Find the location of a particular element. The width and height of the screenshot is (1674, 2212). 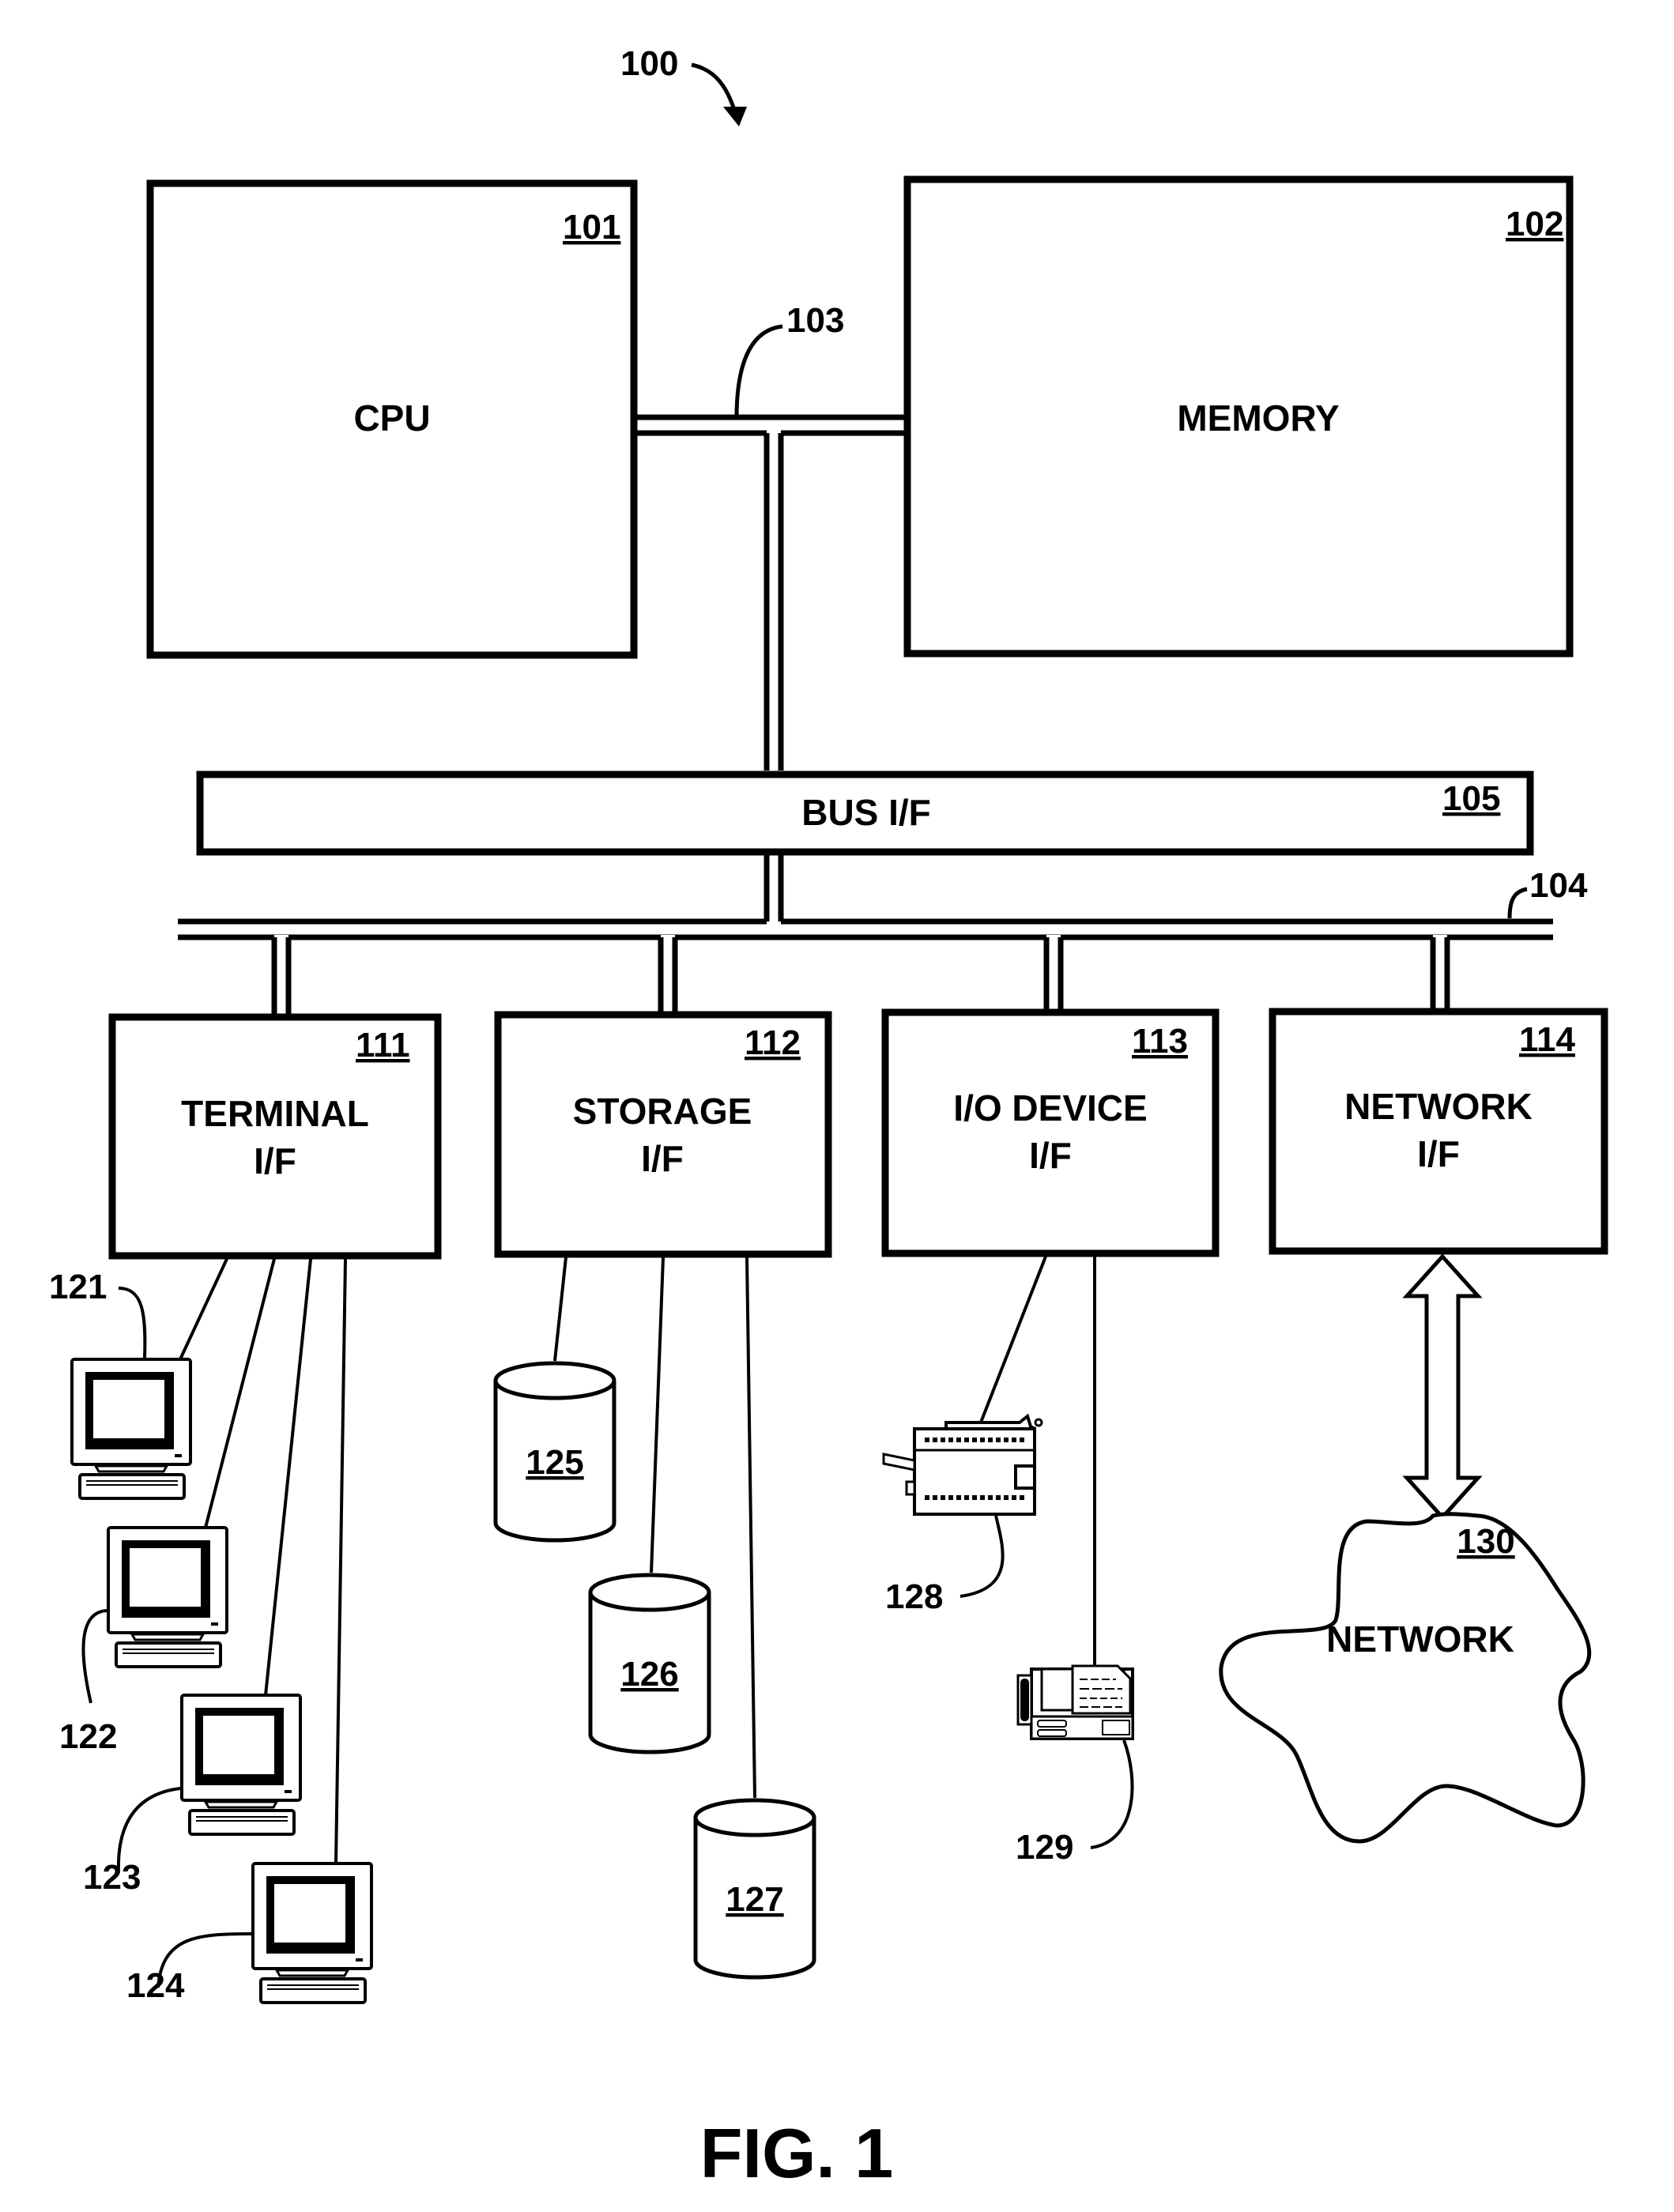

network-interface-block: 114 NETWORK I/F is located at coordinates (1438, 1131).